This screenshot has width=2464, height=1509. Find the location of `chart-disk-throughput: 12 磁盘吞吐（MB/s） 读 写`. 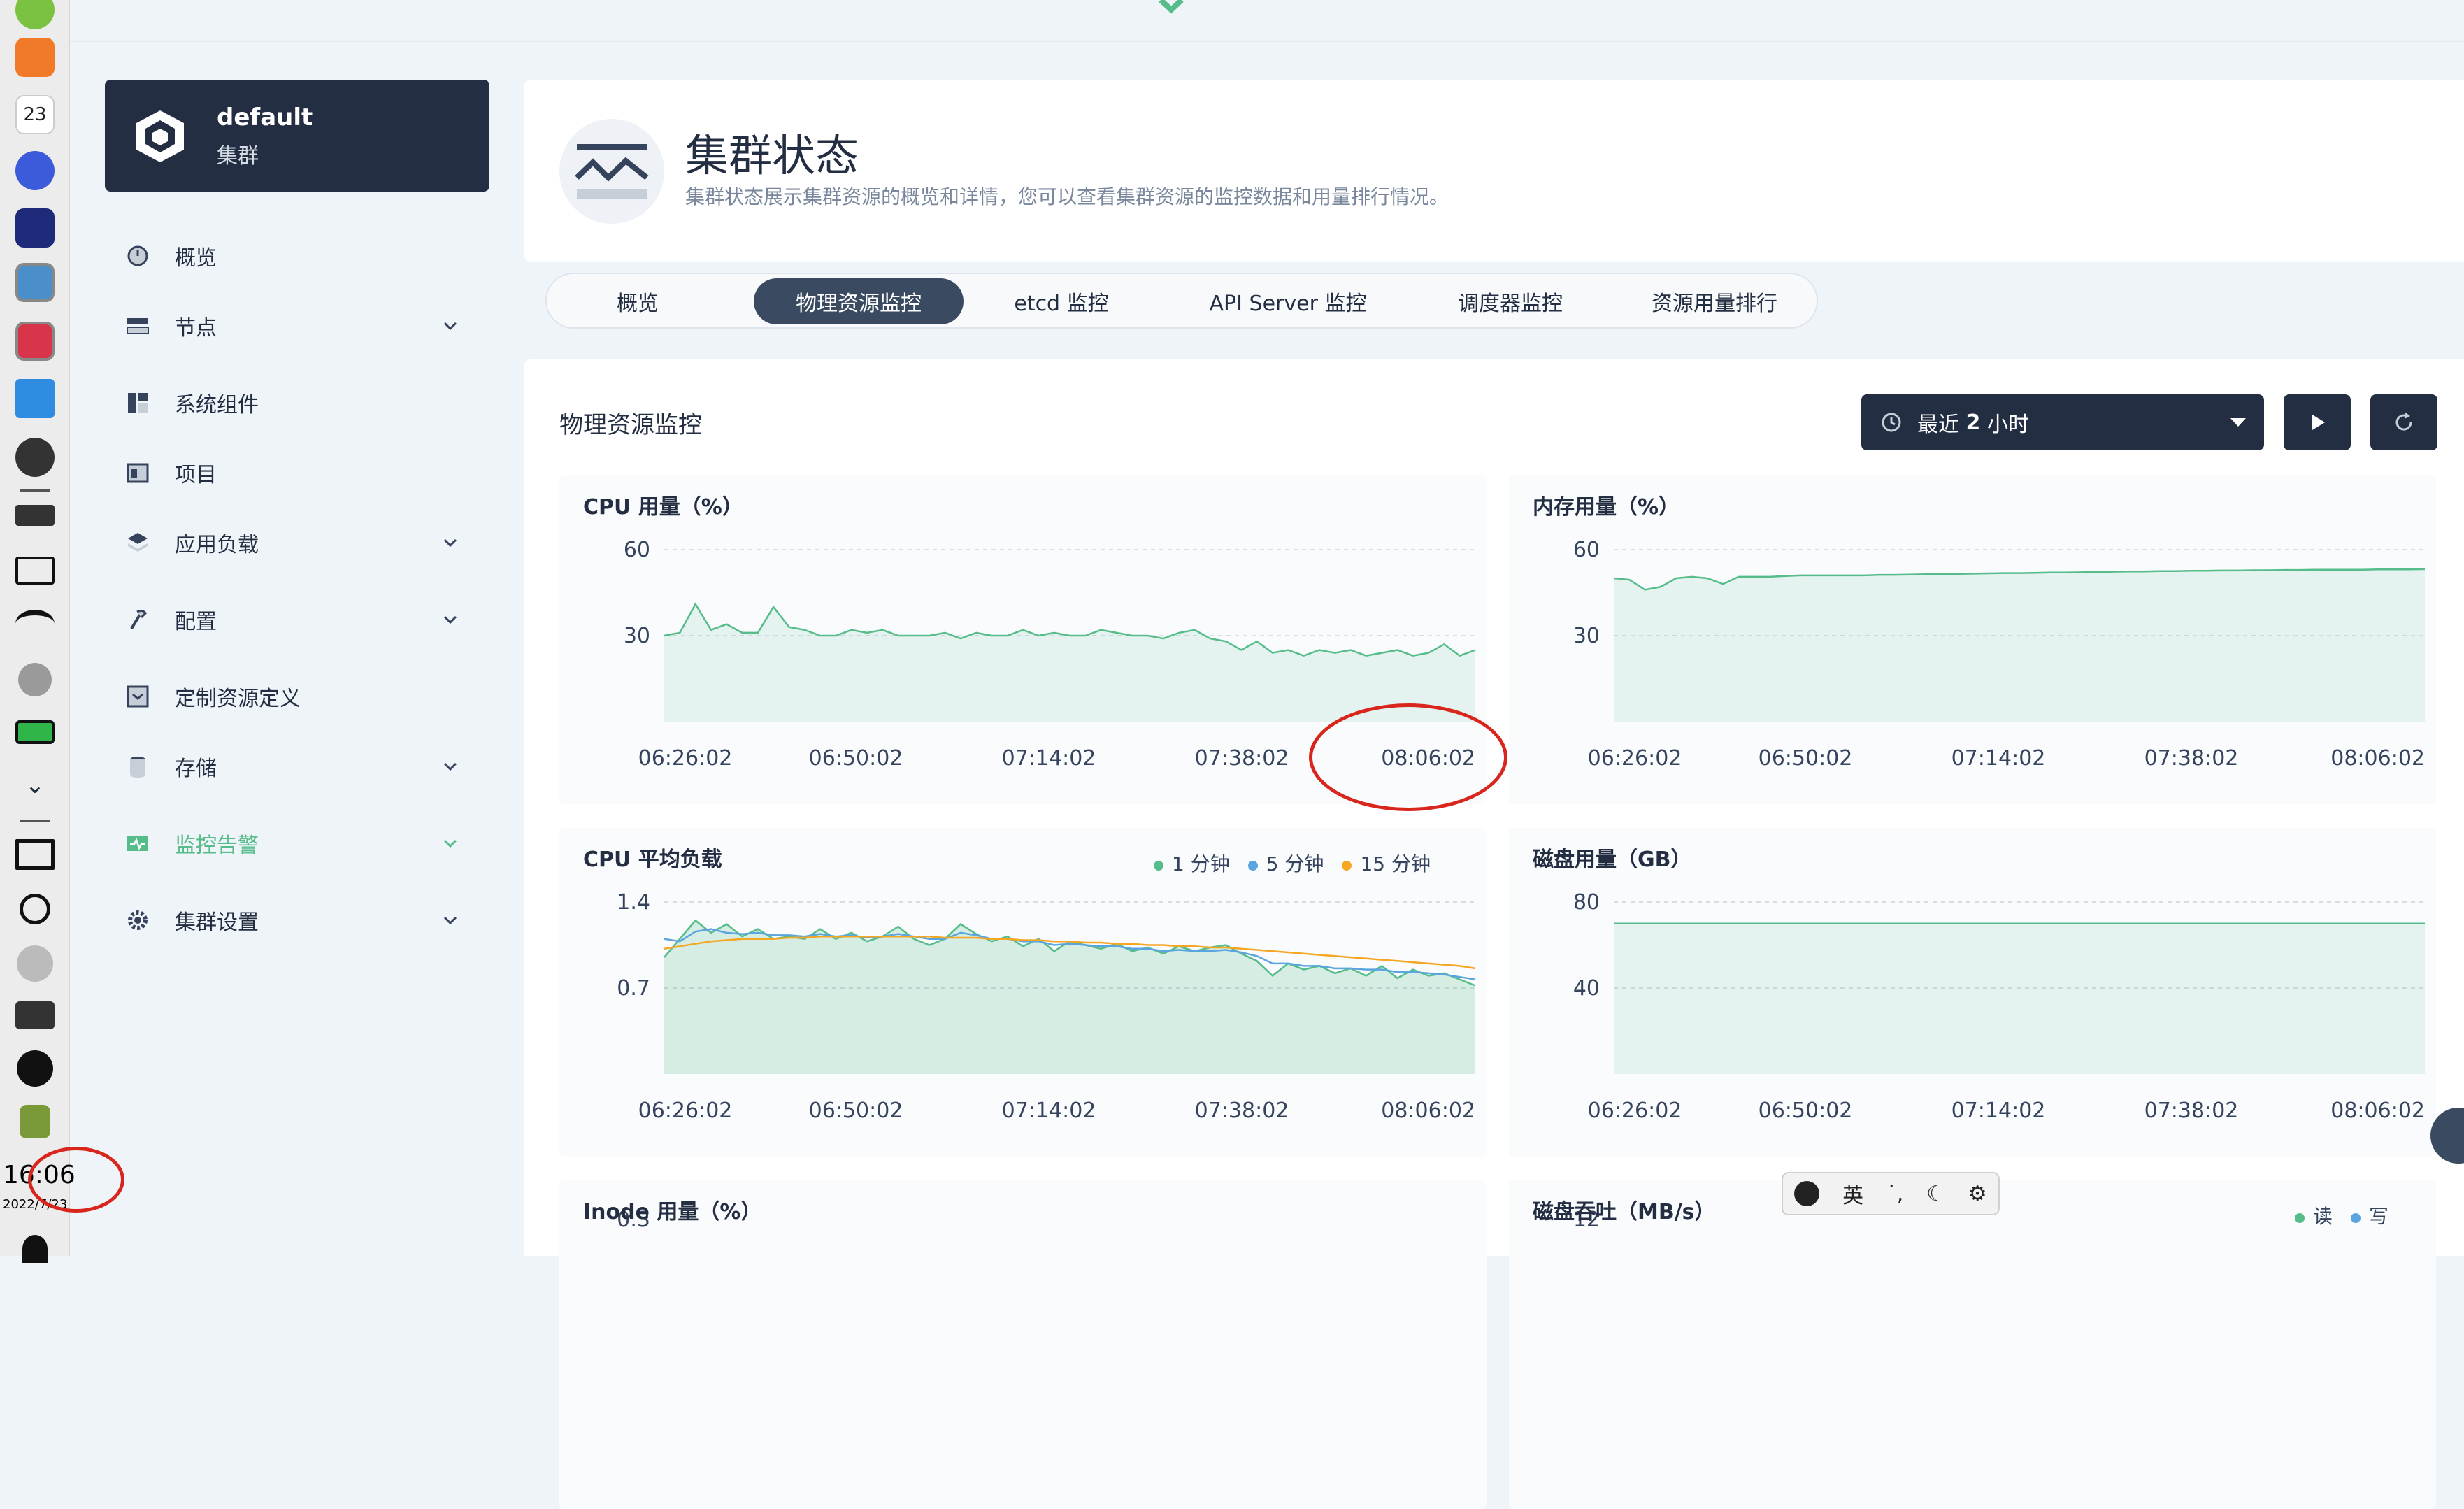

chart-disk-throughput: 12 磁盘吞吐（MB/s） 读 写 is located at coordinates (1973, 1344).